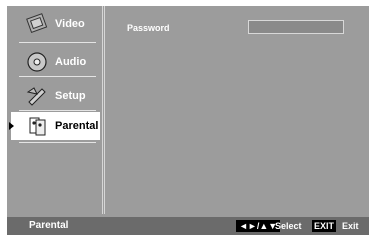  I want to click on menu-item-label: Video, so click(70, 24).